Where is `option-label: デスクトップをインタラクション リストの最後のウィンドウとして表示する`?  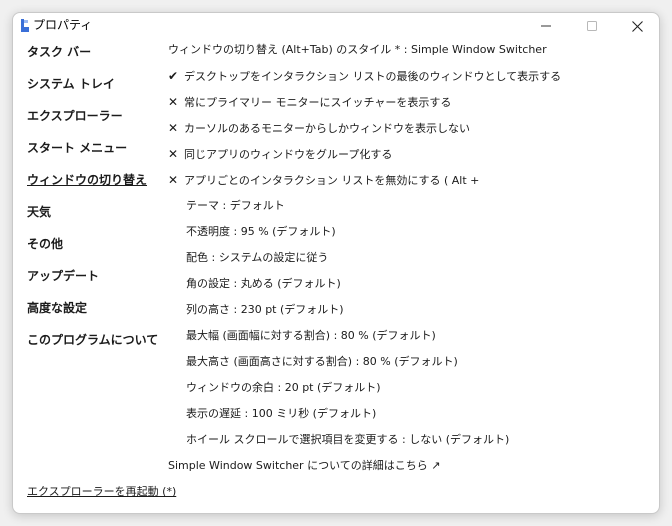
option-label: デスクトップをインタラクション リストの最後のウィンドウとして表示する is located at coordinates (373, 76).